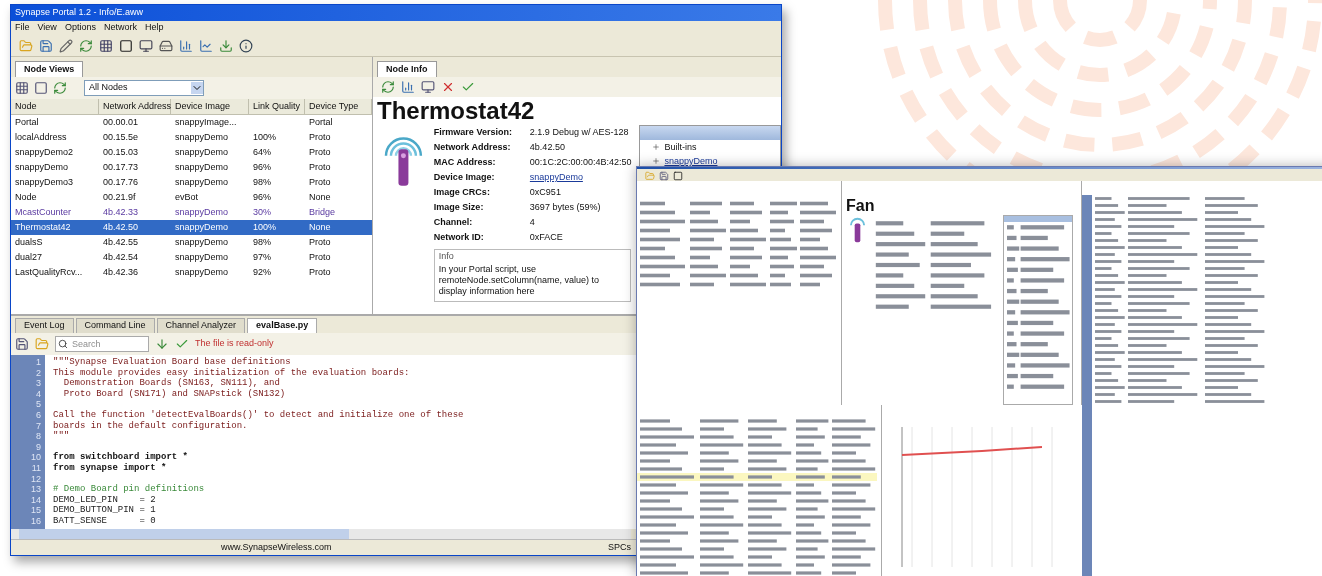 The height and width of the screenshot is (576, 1322). What do you see at coordinates (210, 107) in the screenshot?
I see `column-header: Device Image` at bounding box center [210, 107].